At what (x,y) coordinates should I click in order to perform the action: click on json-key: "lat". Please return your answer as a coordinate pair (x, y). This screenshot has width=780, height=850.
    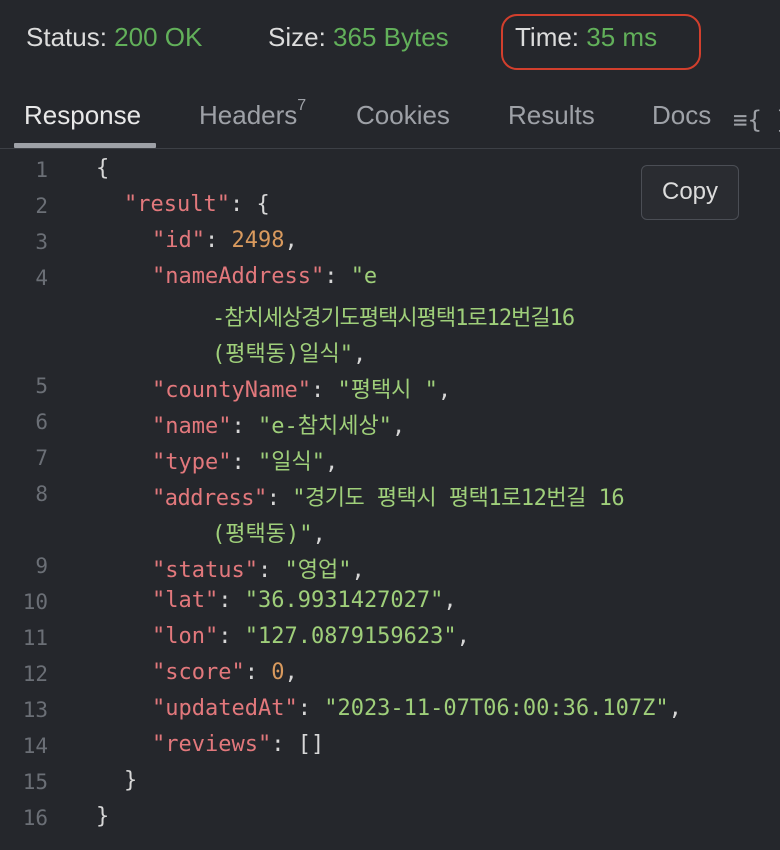
    Looking at the image, I should click on (185, 600).